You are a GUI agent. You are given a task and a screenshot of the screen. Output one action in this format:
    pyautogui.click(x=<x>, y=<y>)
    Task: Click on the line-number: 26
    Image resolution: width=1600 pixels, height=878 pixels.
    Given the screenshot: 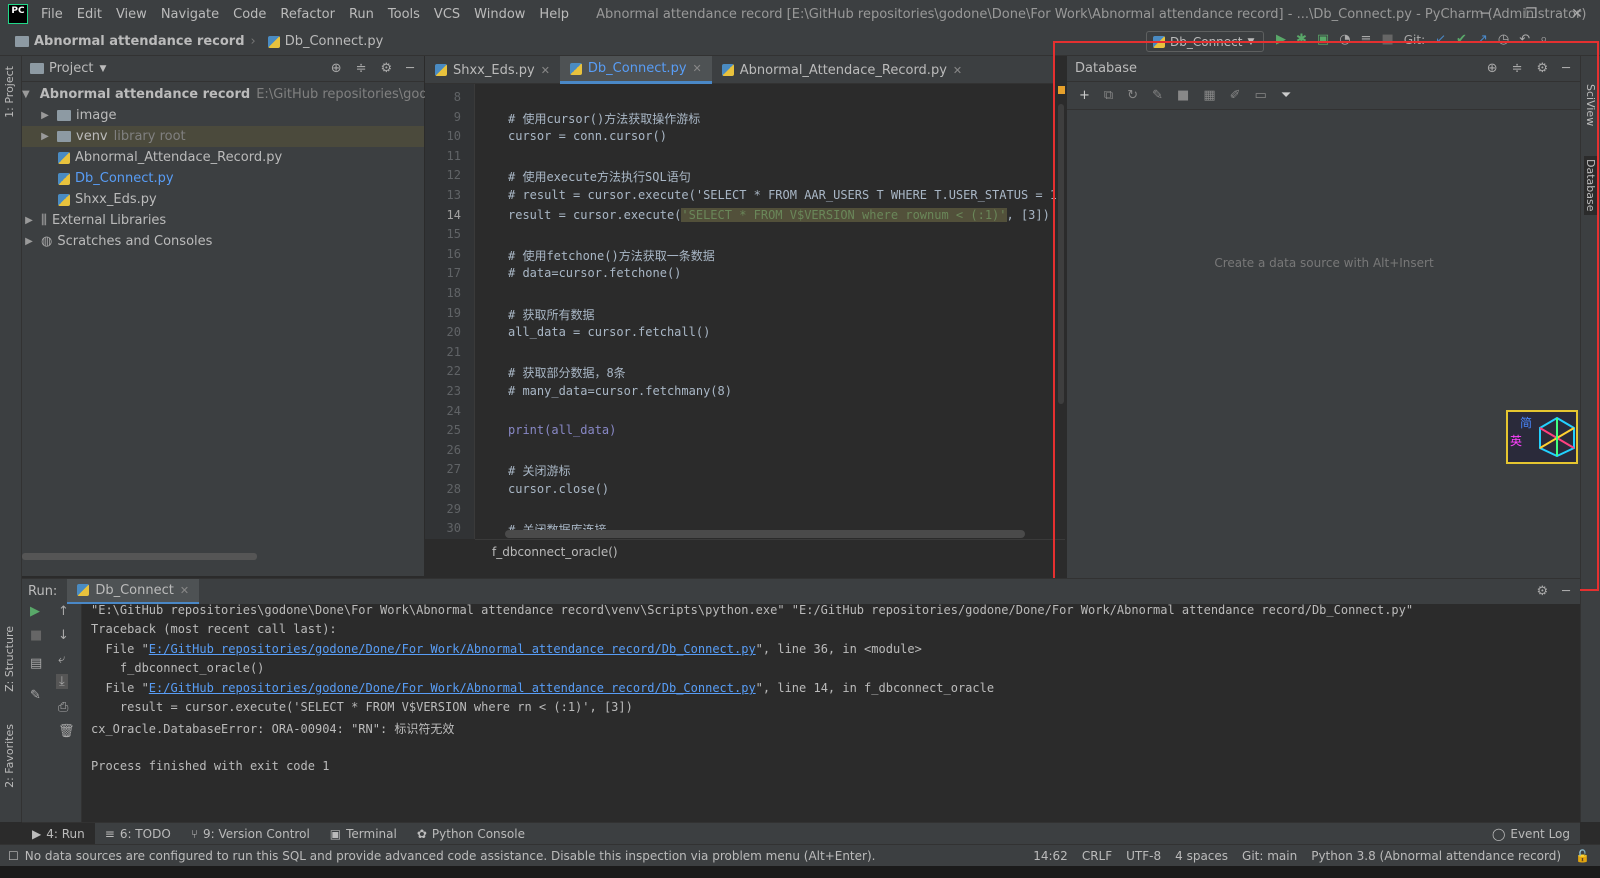 What is the action you would take?
    pyautogui.click(x=453, y=450)
    